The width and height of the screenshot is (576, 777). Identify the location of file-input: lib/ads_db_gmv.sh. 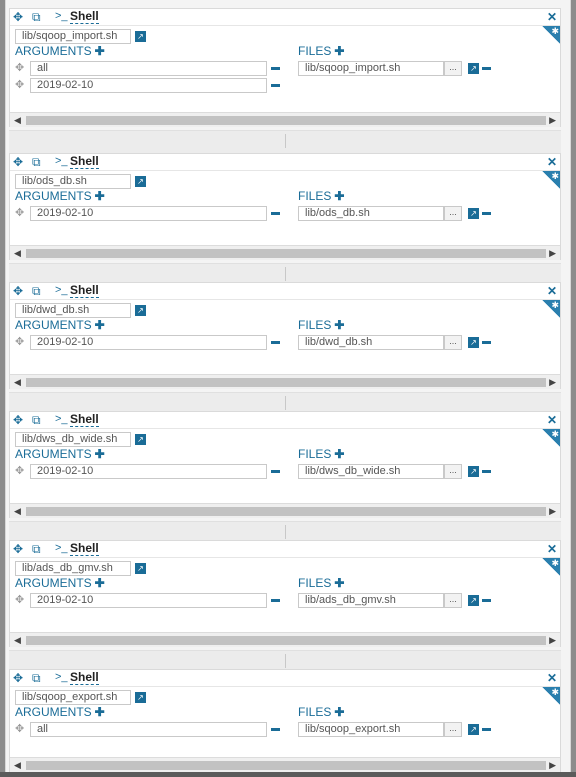
(371, 600).